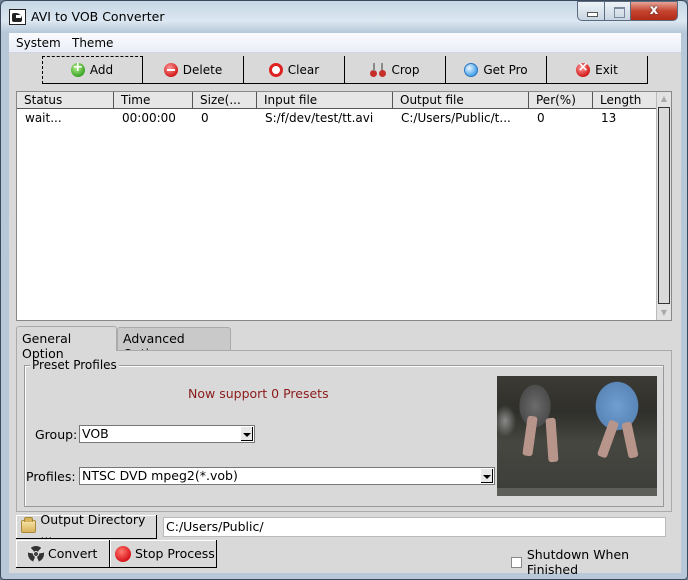  Describe the element at coordinates (606, 69) in the screenshot. I see `exit-label: Exit` at that location.